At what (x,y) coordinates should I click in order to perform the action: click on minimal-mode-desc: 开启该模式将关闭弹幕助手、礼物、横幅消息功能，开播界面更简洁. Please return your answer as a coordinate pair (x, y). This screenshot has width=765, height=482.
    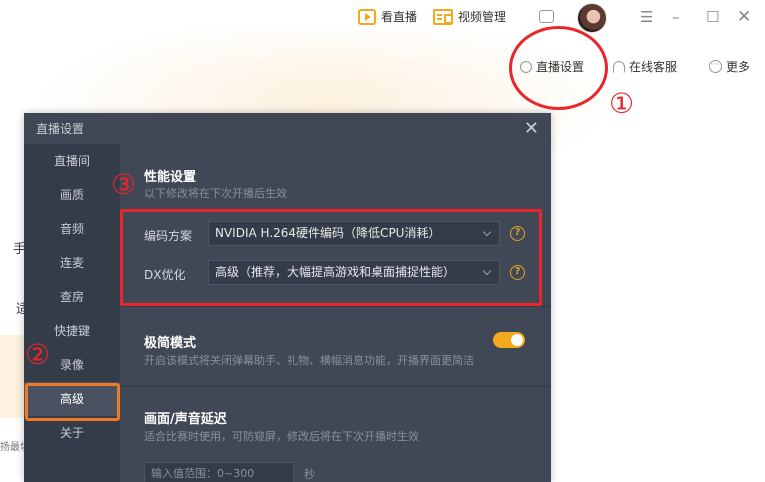
    Looking at the image, I should click on (309, 360).